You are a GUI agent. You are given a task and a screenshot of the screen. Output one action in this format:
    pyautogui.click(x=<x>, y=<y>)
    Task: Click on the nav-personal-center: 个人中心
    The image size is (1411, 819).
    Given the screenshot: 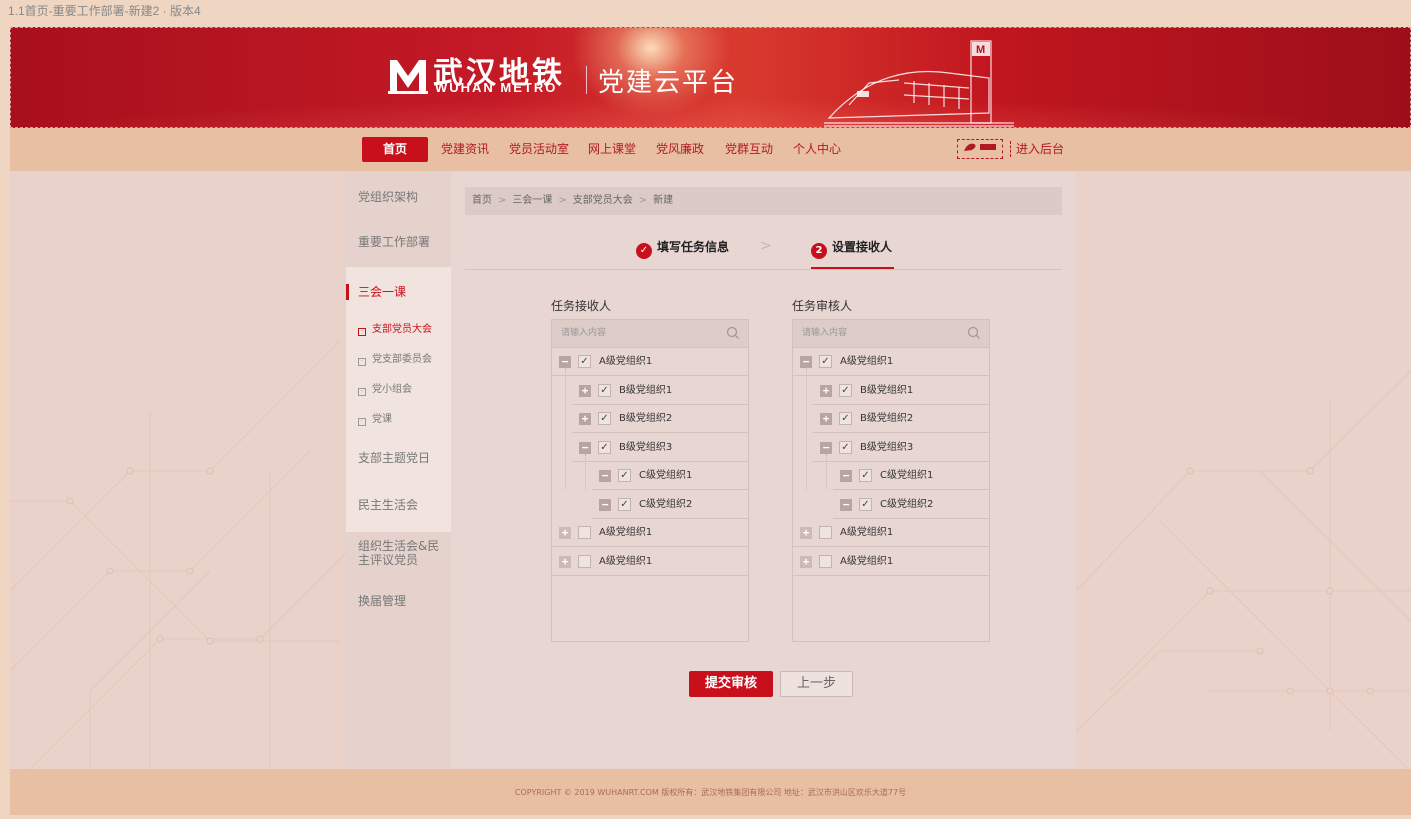 What is the action you would take?
    pyautogui.click(x=817, y=149)
    